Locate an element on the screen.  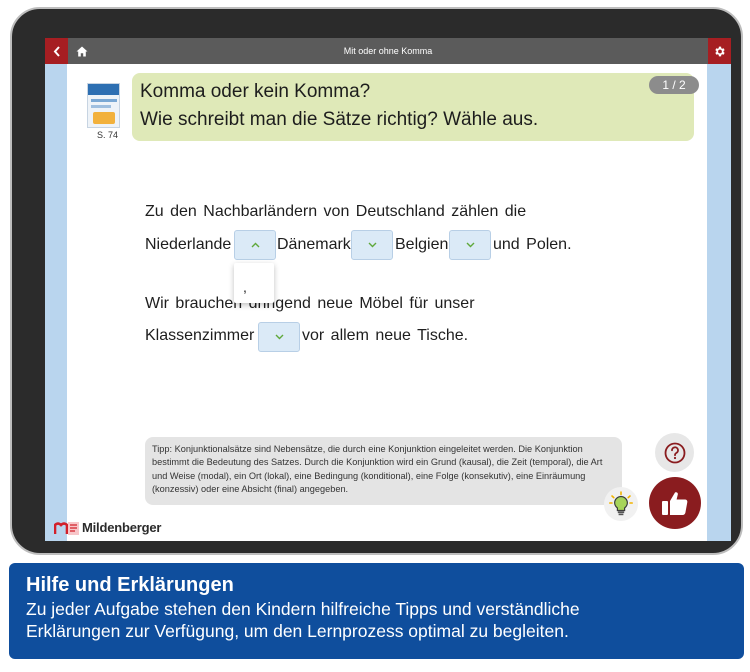
home-button is located at coordinates (82, 51).